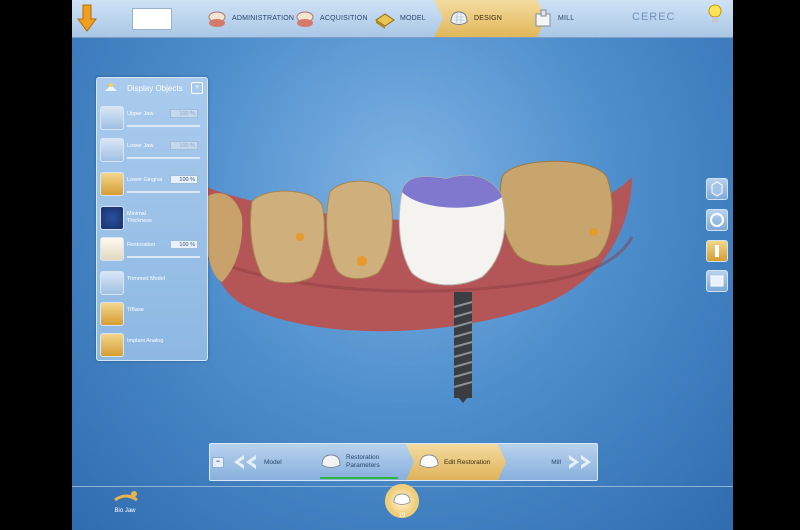 This screenshot has width=800, height=530. I want to click on restoration-parameters-button: Restoration Parameters, so click(360, 462).